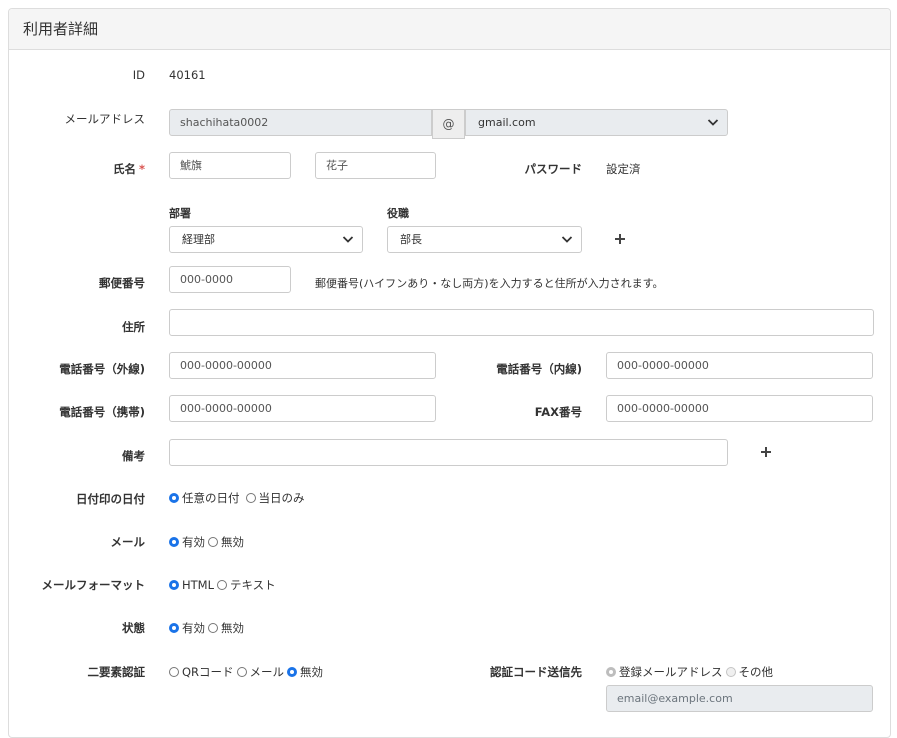 Image resolution: width=897 pixels, height=738 pixels. Describe the element at coordinates (302, 365) in the screenshot. I see `phone-external-input: 000-0000-00000` at that location.